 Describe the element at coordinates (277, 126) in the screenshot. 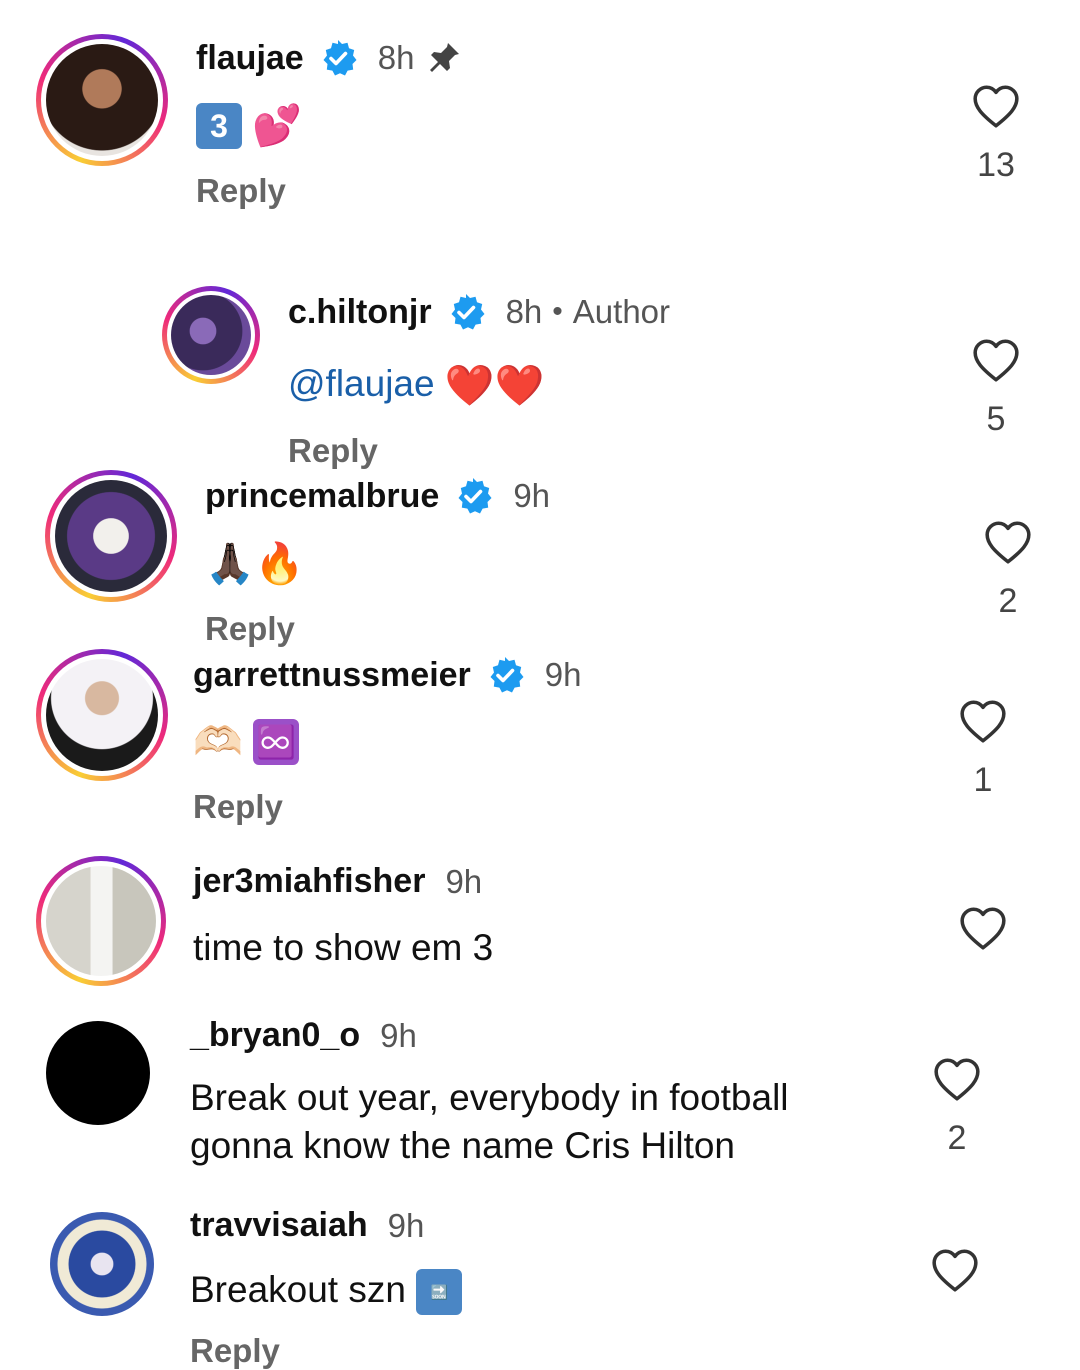

I see `two-hearts-emoji: 💕` at that location.